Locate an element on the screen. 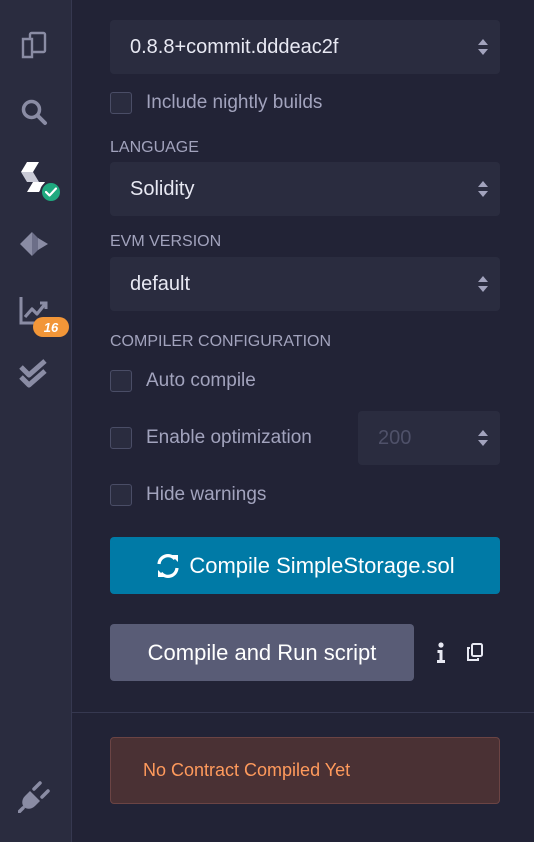  hide-warnings-label: Hide warnings is located at coordinates (206, 494).